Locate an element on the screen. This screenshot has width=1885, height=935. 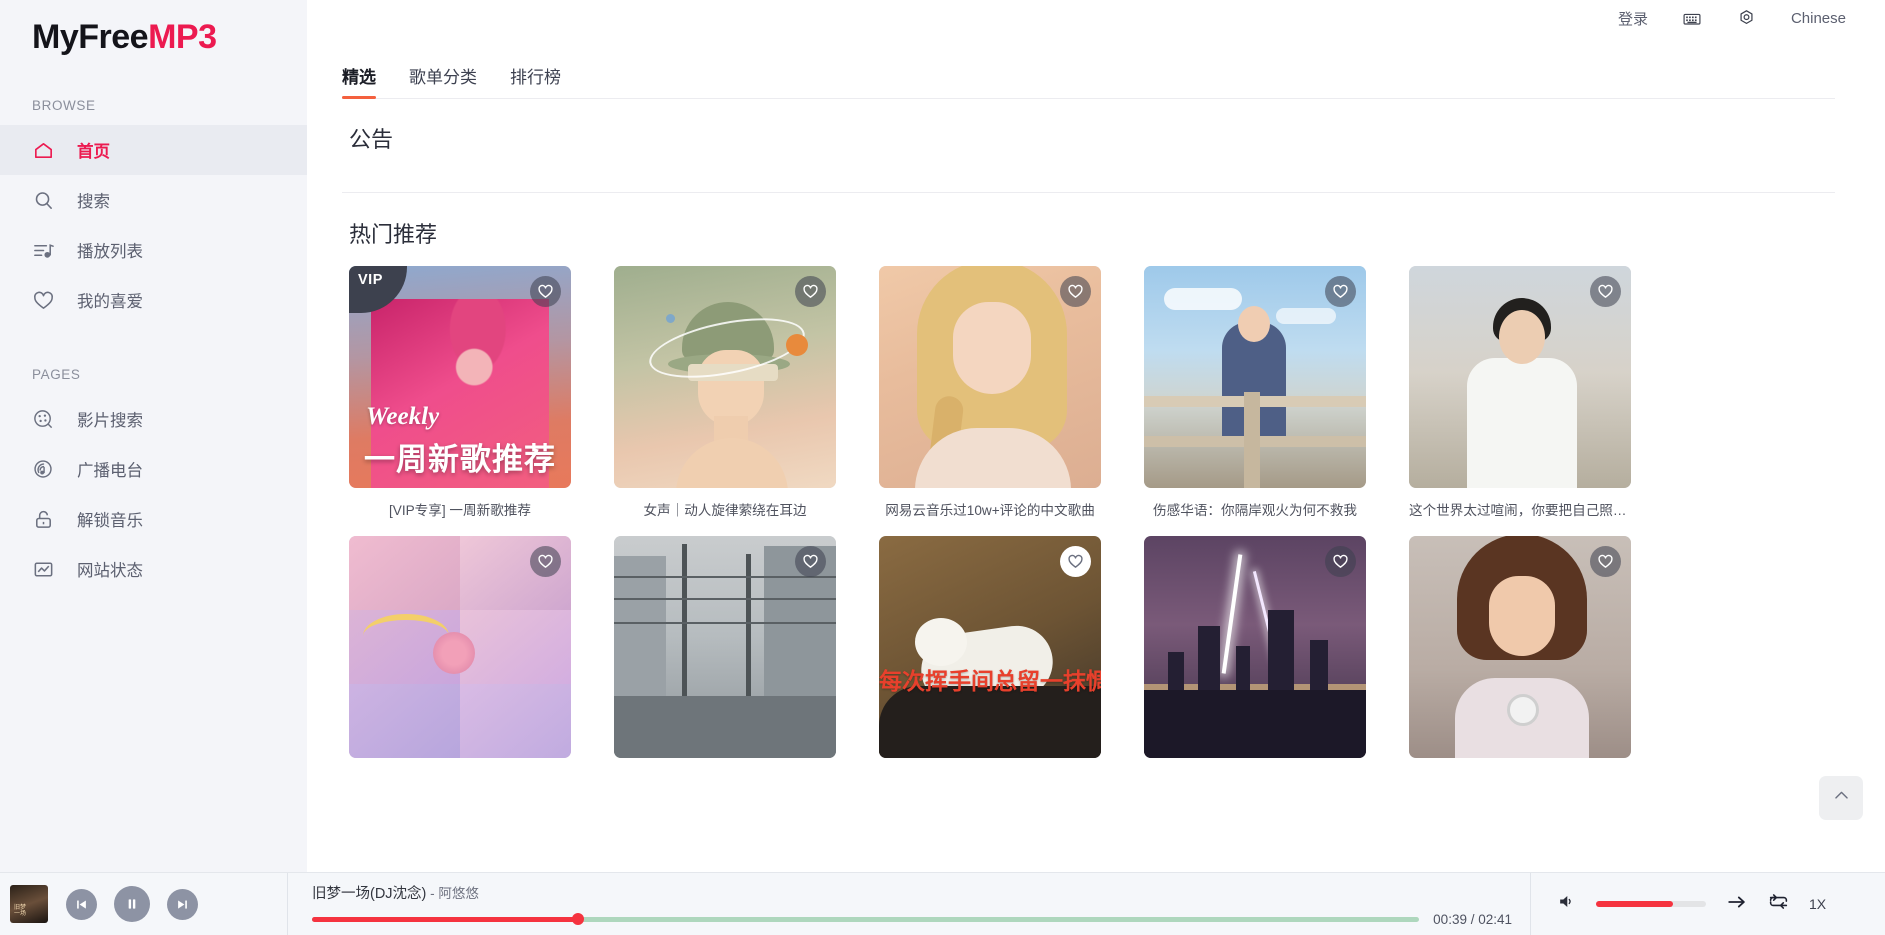
sidebar-item-label: 广播电台 is located at coordinates (110, 471).